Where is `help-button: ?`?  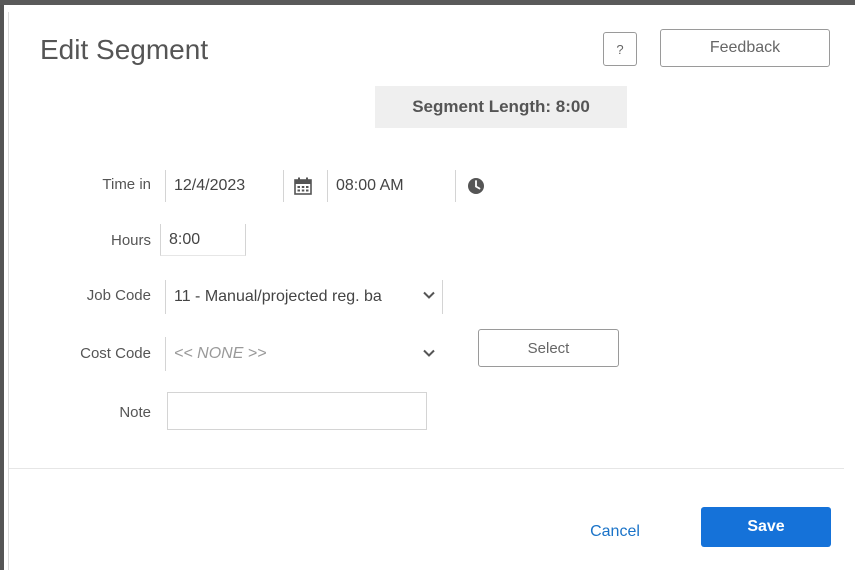 help-button: ? is located at coordinates (620, 49).